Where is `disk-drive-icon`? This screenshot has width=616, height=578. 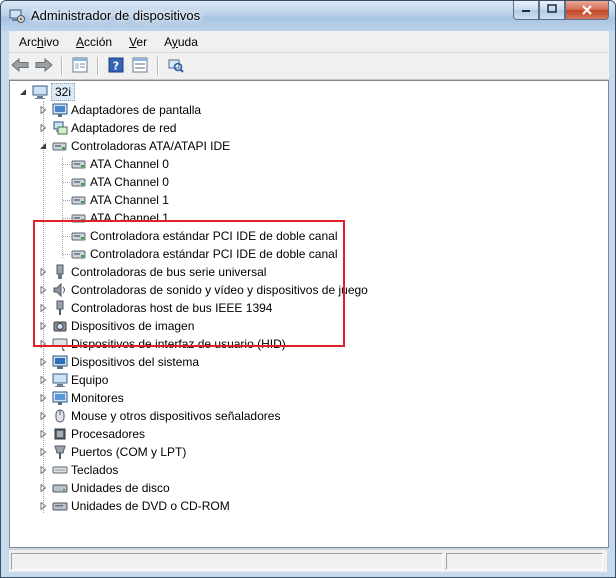 disk-drive-icon is located at coordinates (60, 488).